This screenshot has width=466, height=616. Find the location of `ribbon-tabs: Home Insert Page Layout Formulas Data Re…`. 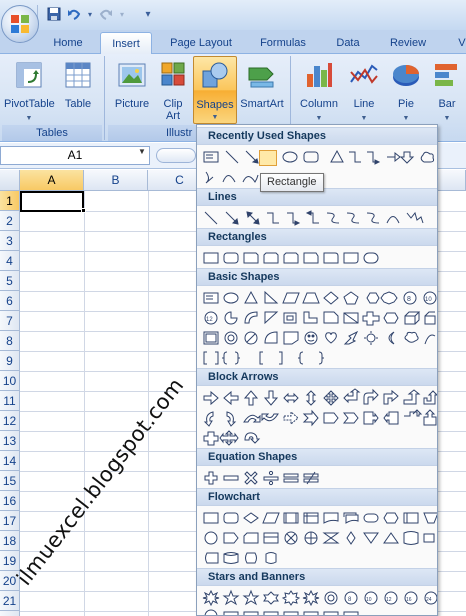

ribbon-tabs: Home Insert Page Layout Formulas Data Re… is located at coordinates (233, 42).